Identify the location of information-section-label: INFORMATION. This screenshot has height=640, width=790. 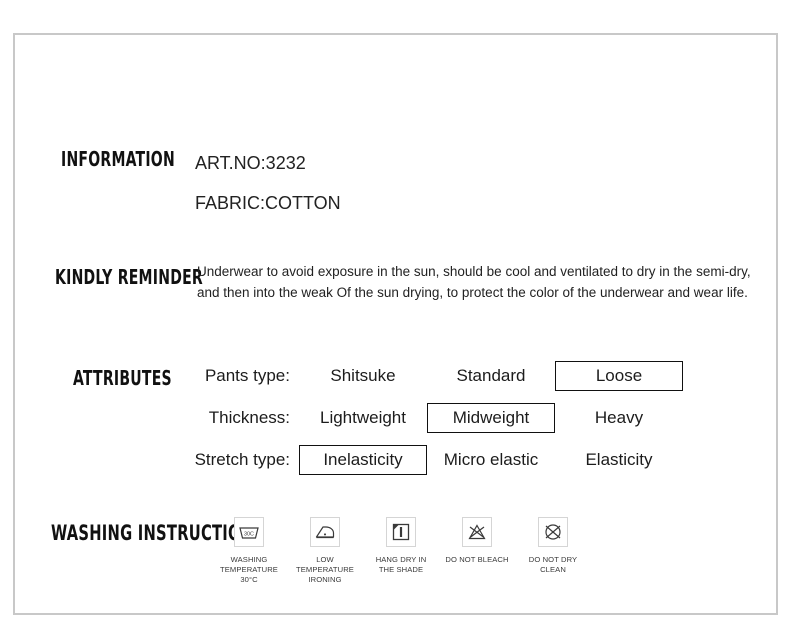
(118, 159).